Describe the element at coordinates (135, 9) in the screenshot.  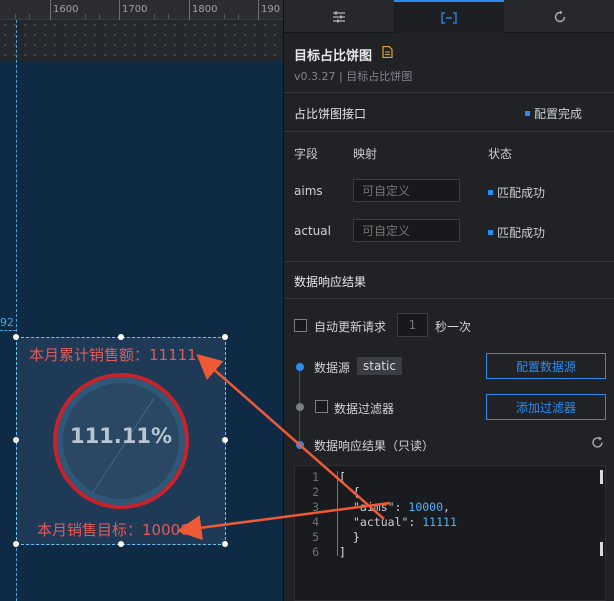
I see `ruler-label: 1700` at that location.